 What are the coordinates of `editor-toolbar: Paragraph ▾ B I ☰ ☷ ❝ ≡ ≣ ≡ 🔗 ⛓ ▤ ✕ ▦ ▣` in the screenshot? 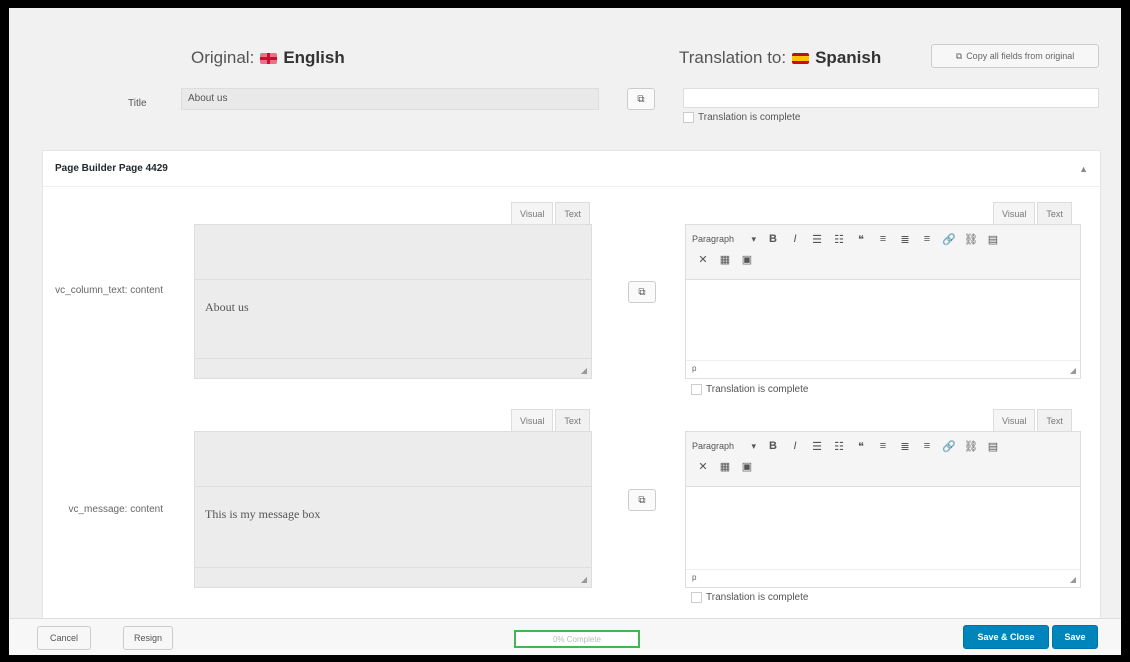 It's located at (883, 459).